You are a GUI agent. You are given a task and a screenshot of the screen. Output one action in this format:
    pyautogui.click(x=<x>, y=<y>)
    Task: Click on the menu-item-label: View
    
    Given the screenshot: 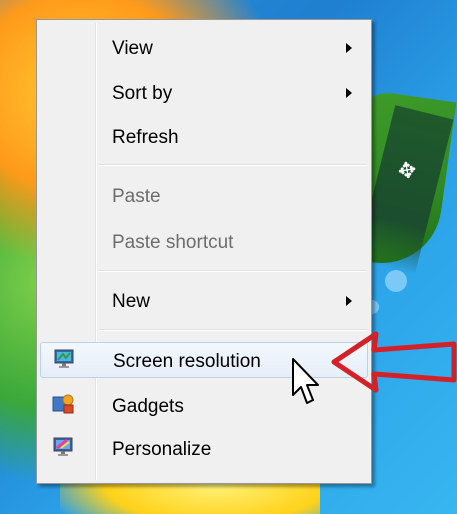 What is the action you would take?
    pyautogui.click(x=132, y=48)
    